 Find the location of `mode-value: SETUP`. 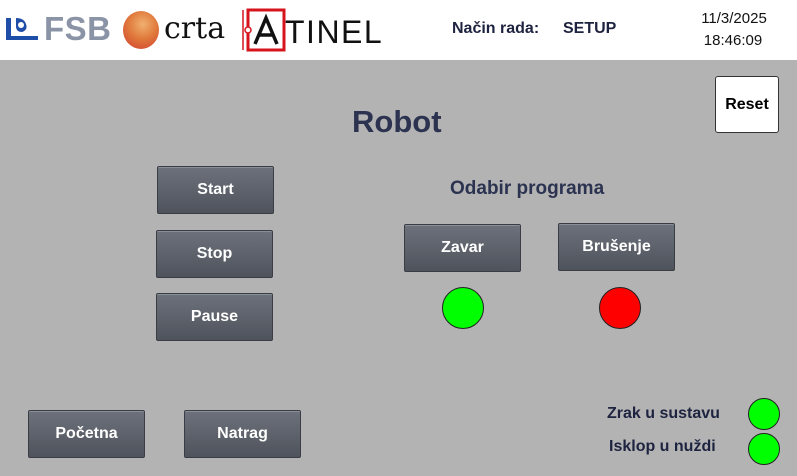

mode-value: SETUP is located at coordinates (590, 28).